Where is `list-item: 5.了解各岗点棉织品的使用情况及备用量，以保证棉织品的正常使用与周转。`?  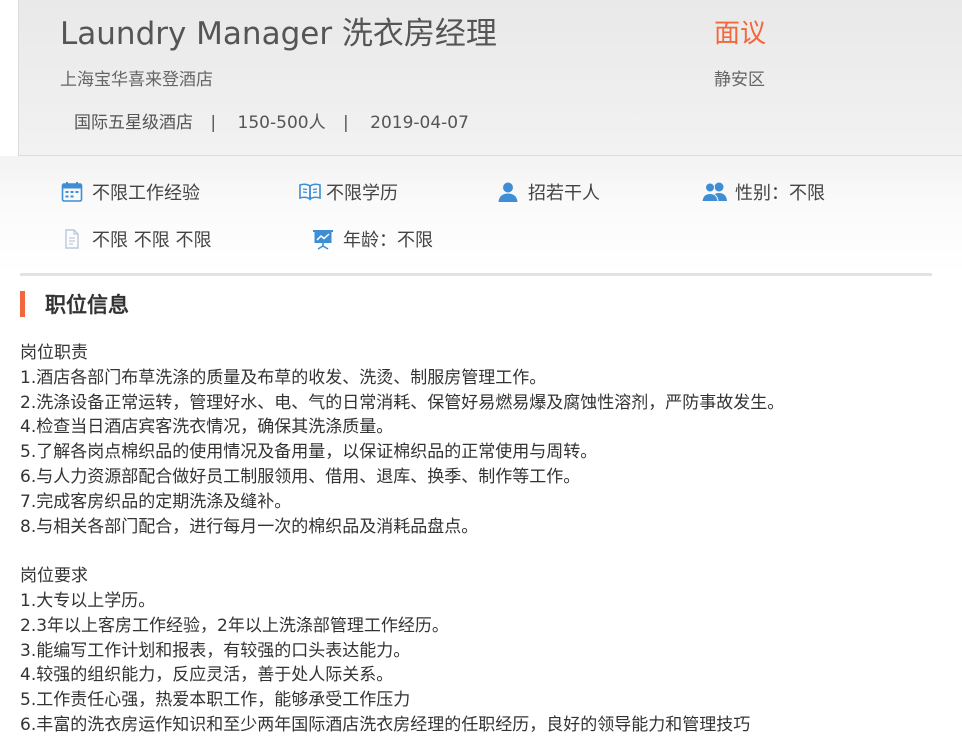 list-item: 5.了解各岗点棉织品的使用情况及备用量，以保证棉织品的正常使用与周转。 is located at coordinates (309, 452).